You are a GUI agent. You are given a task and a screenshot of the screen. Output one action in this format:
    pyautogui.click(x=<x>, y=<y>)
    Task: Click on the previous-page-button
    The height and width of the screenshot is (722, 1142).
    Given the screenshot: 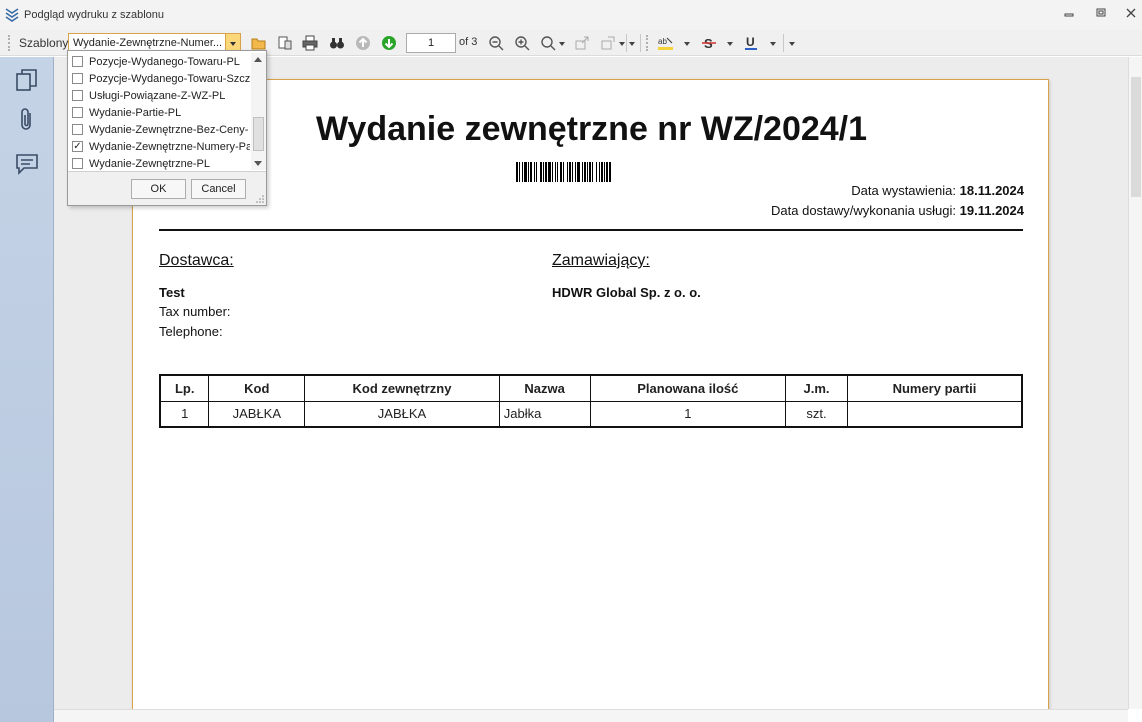 What is the action you would take?
    pyautogui.click(x=363, y=43)
    